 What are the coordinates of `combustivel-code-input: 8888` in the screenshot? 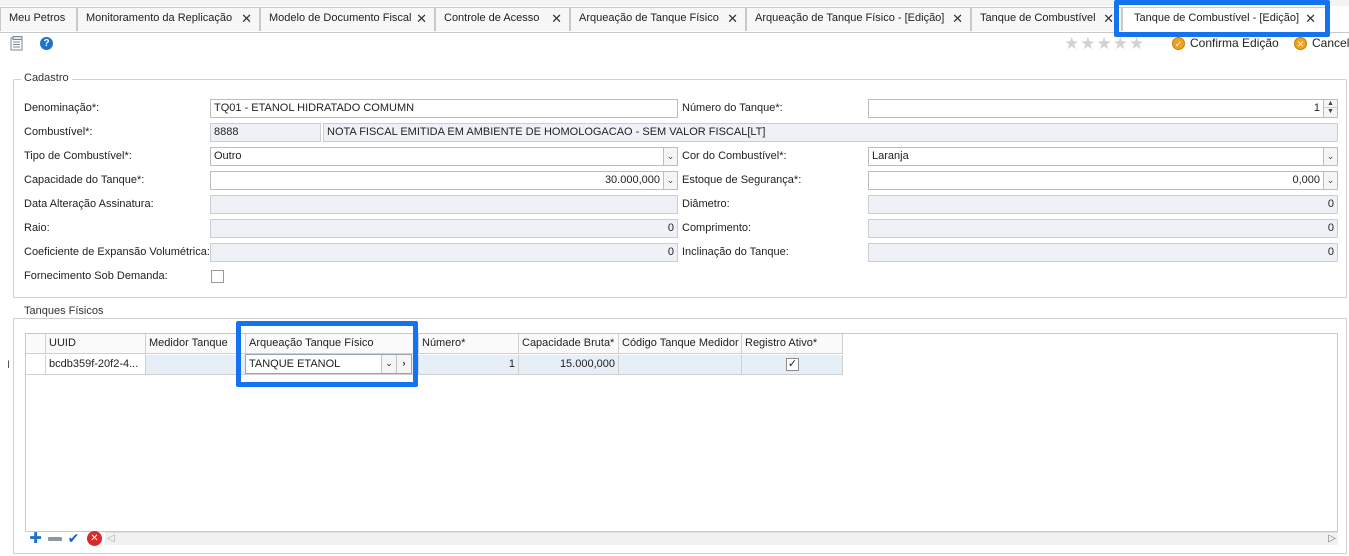 It's located at (265, 132).